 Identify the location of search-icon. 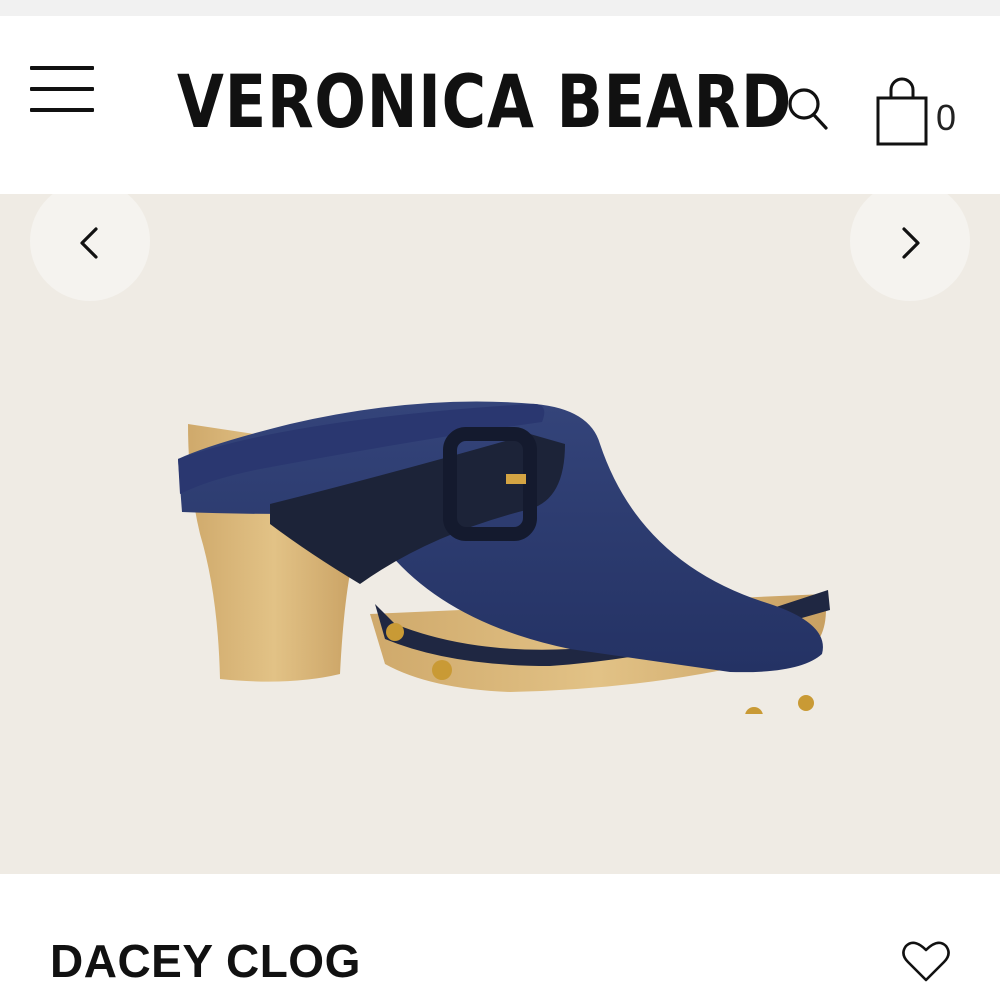
(808, 109).